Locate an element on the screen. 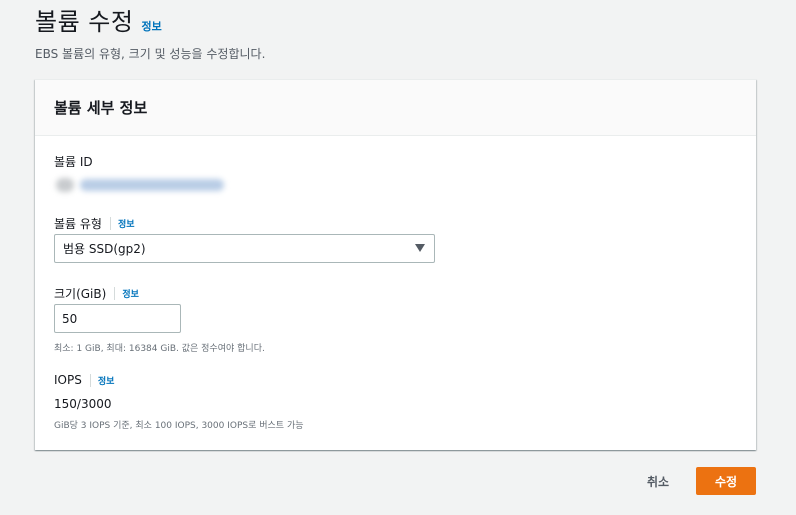 This screenshot has height=515, width=796. volume-type-label: 볼륨 유형 is located at coordinates (78, 224).